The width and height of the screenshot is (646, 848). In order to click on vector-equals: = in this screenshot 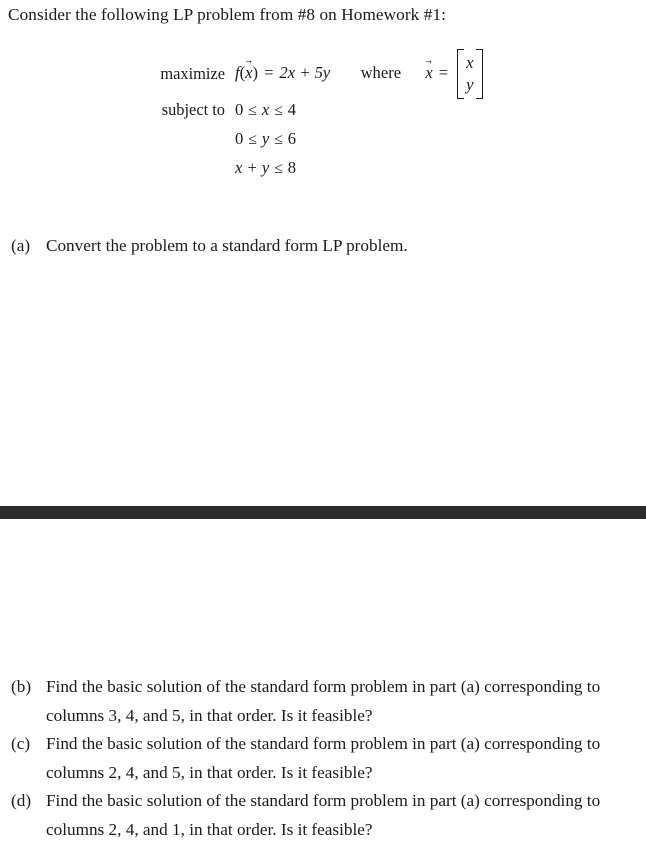, I will do `click(443, 72)`.